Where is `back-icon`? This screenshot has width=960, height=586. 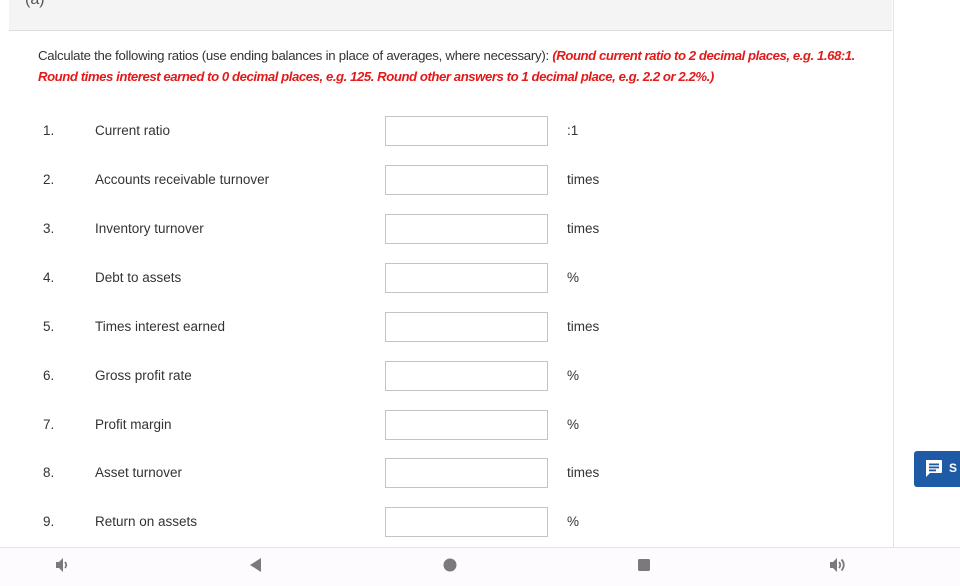
back-icon is located at coordinates (256, 567).